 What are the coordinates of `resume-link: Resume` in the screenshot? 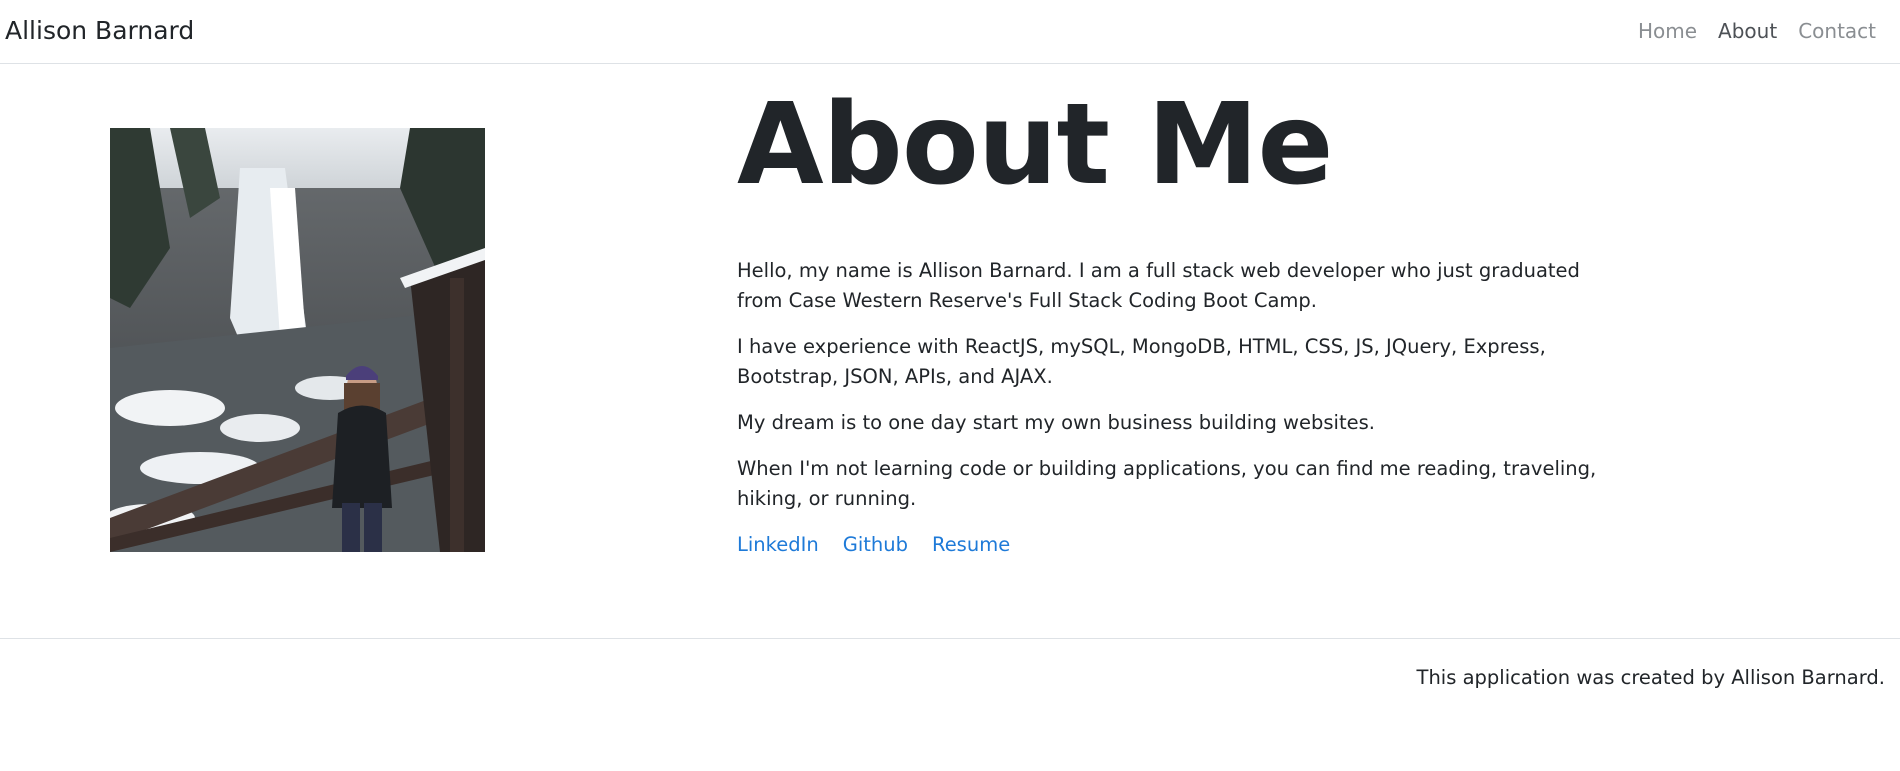 It's located at (971, 545).